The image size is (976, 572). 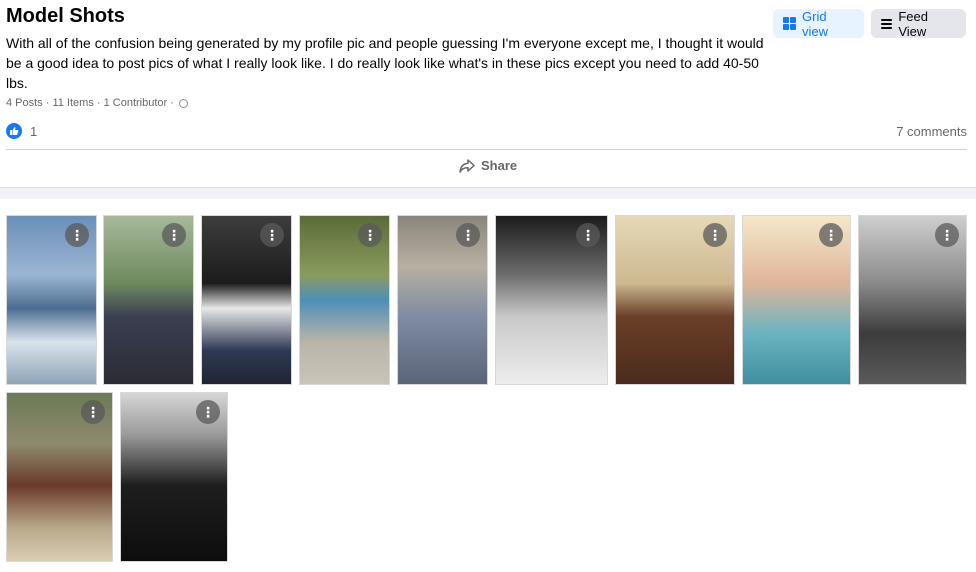 I want to click on share-button: Share, so click(x=488, y=165).